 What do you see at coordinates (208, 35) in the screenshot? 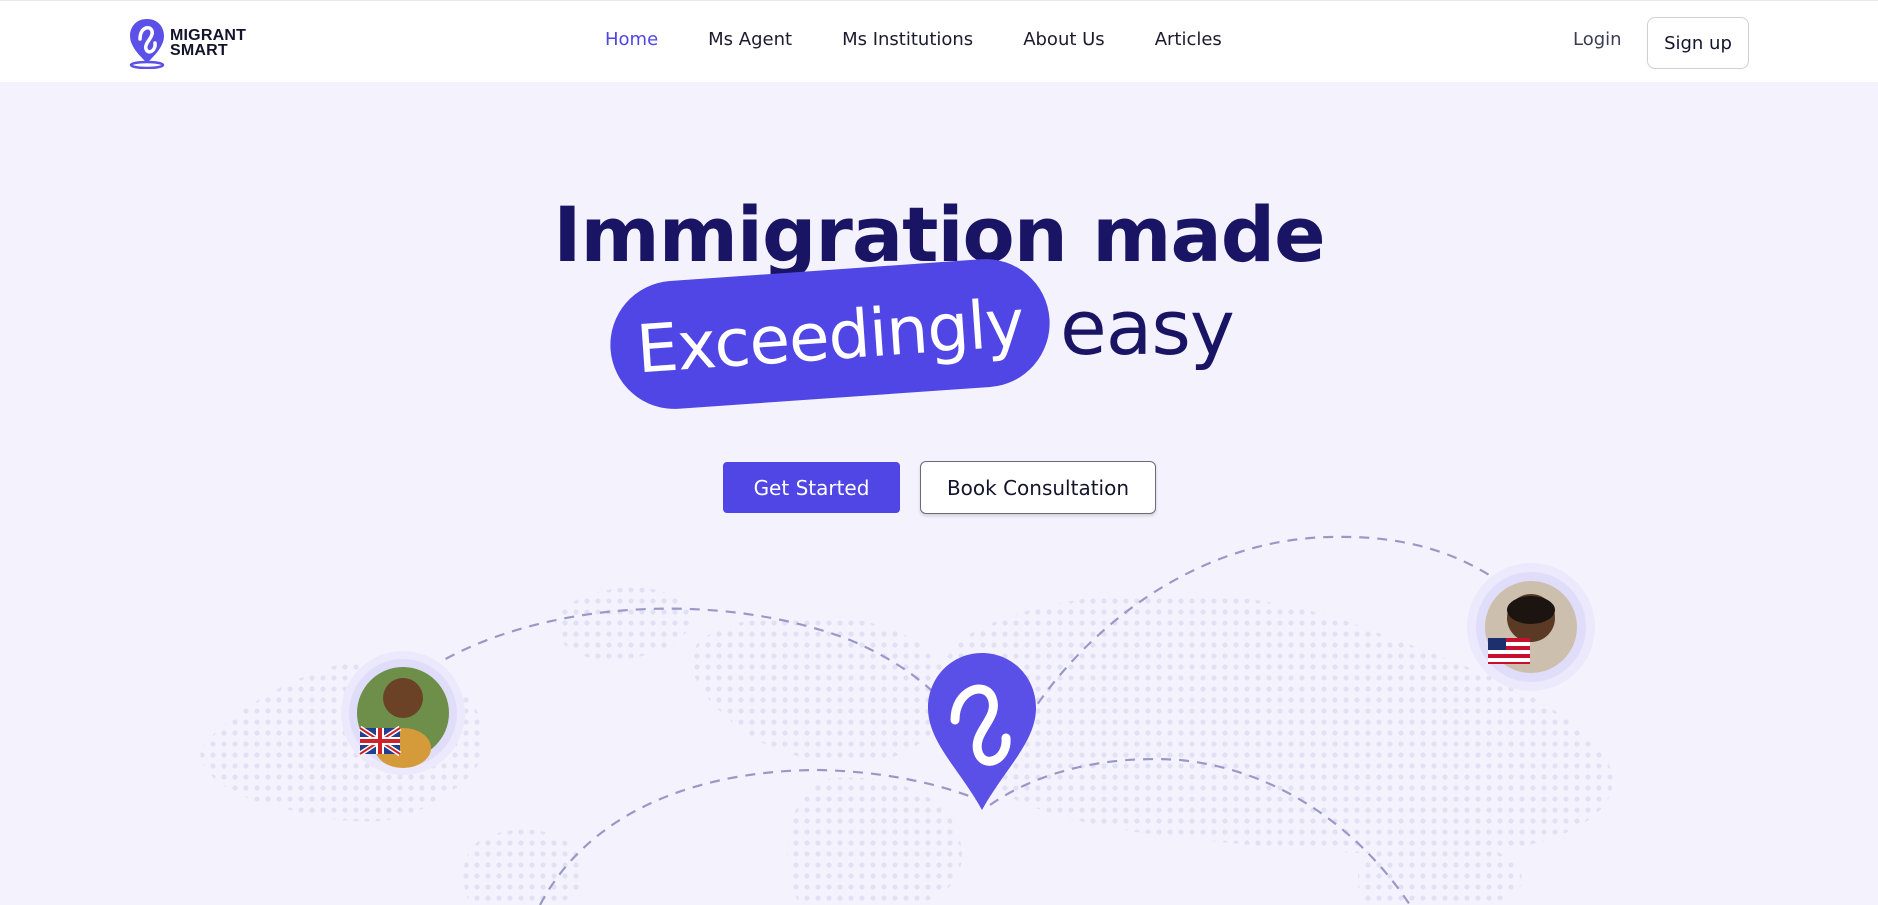
I see `brand-line1: MIGRANT` at bounding box center [208, 35].